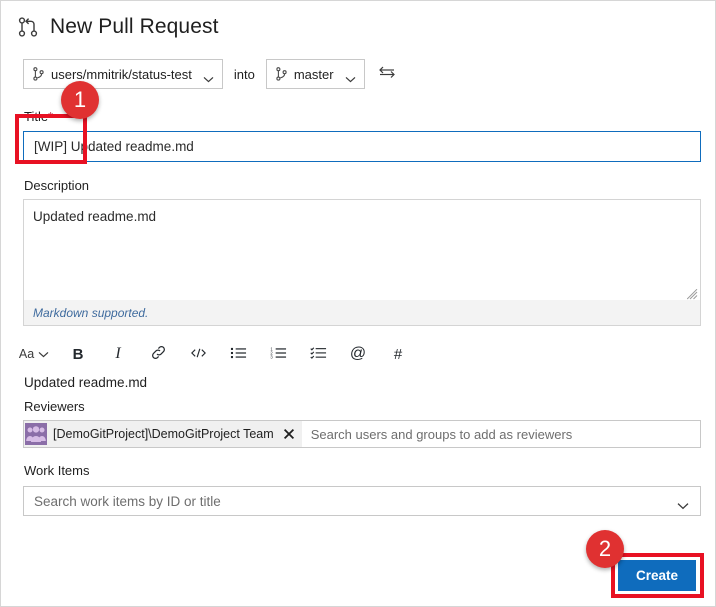 The width and height of the screenshot is (716, 607). I want to click on required-marker: *, so click(51, 116).